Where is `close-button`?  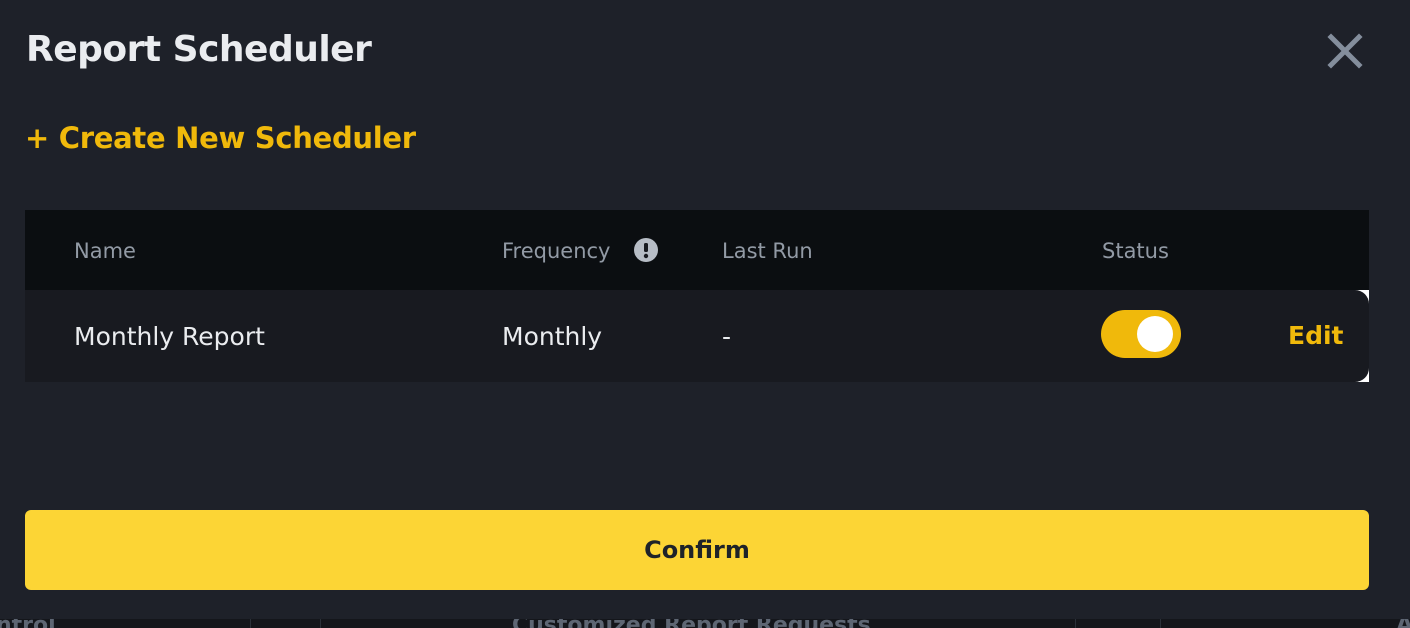
close-button is located at coordinates (1345, 51).